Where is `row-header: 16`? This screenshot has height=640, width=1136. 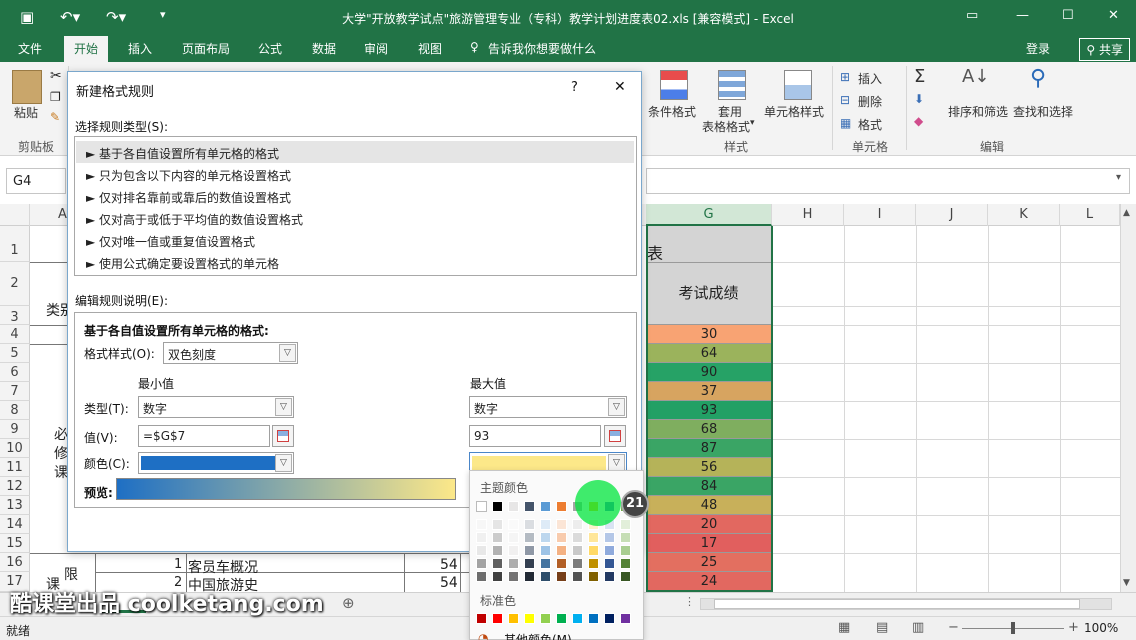
row-header: 16 is located at coordinates (15, 562).